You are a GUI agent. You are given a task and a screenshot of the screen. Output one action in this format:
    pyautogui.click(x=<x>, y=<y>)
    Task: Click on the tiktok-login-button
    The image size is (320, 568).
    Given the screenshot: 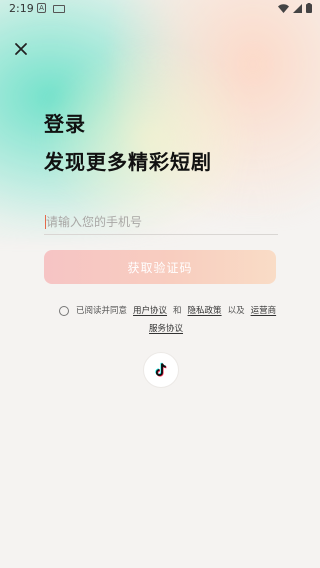 What is the action you would take?
    pyautogui.click(x=161, y=370)
    